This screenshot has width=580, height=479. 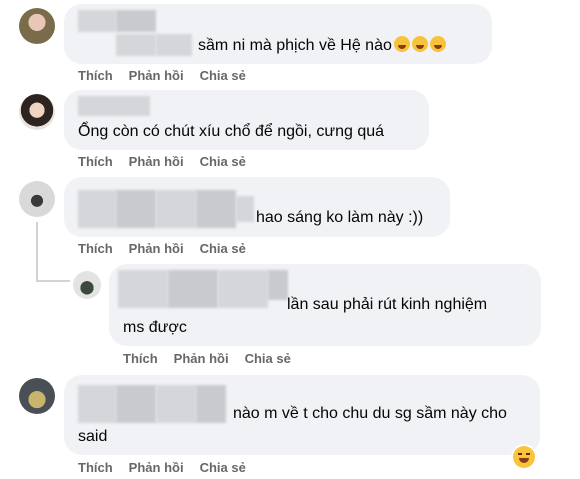 I want to click on comment-text: hao sáng ko làm này :)), so click(x=340, y=217).